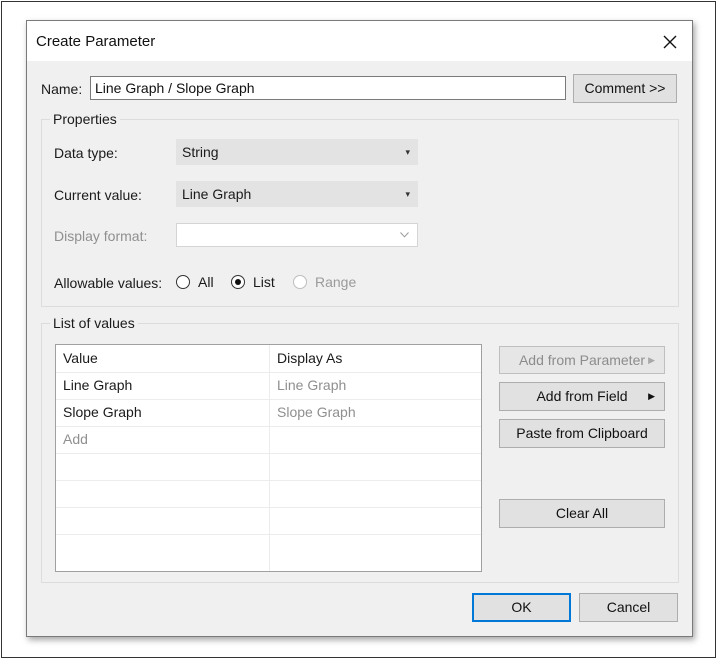 Image resolution: width=719 pixels, height=661 pixels. I want to click on display-format-dropdown, so click(297, 235).